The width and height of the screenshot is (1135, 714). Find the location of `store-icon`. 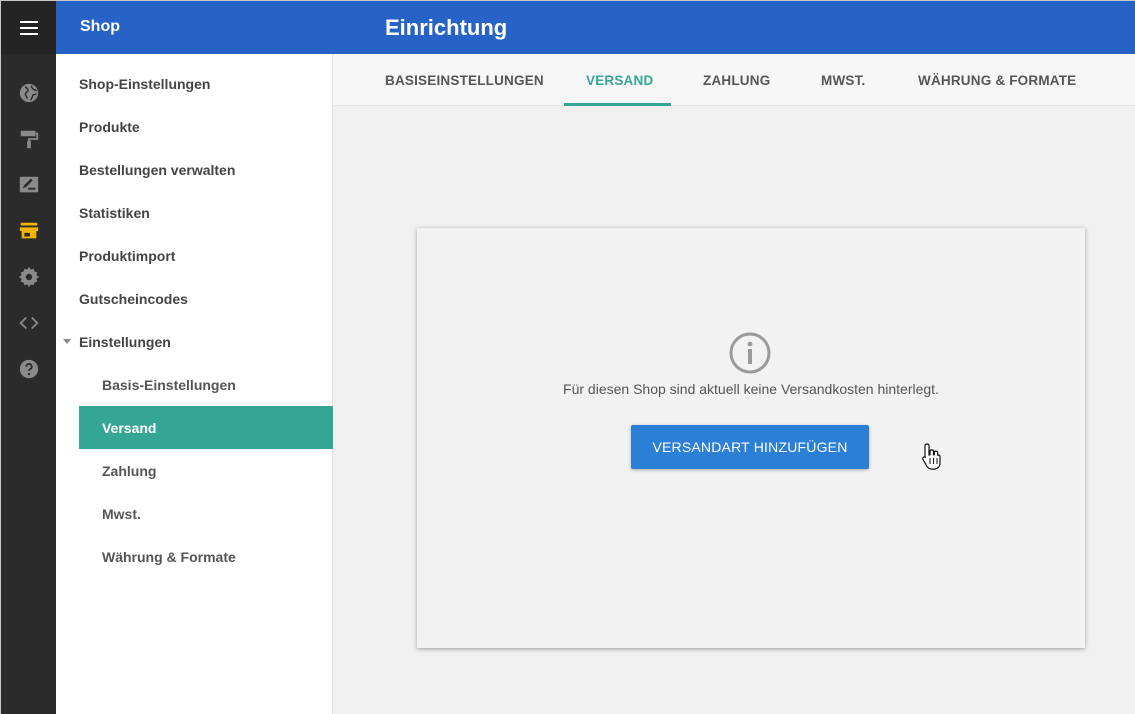

store-icon is located at coordinates (29, 231).